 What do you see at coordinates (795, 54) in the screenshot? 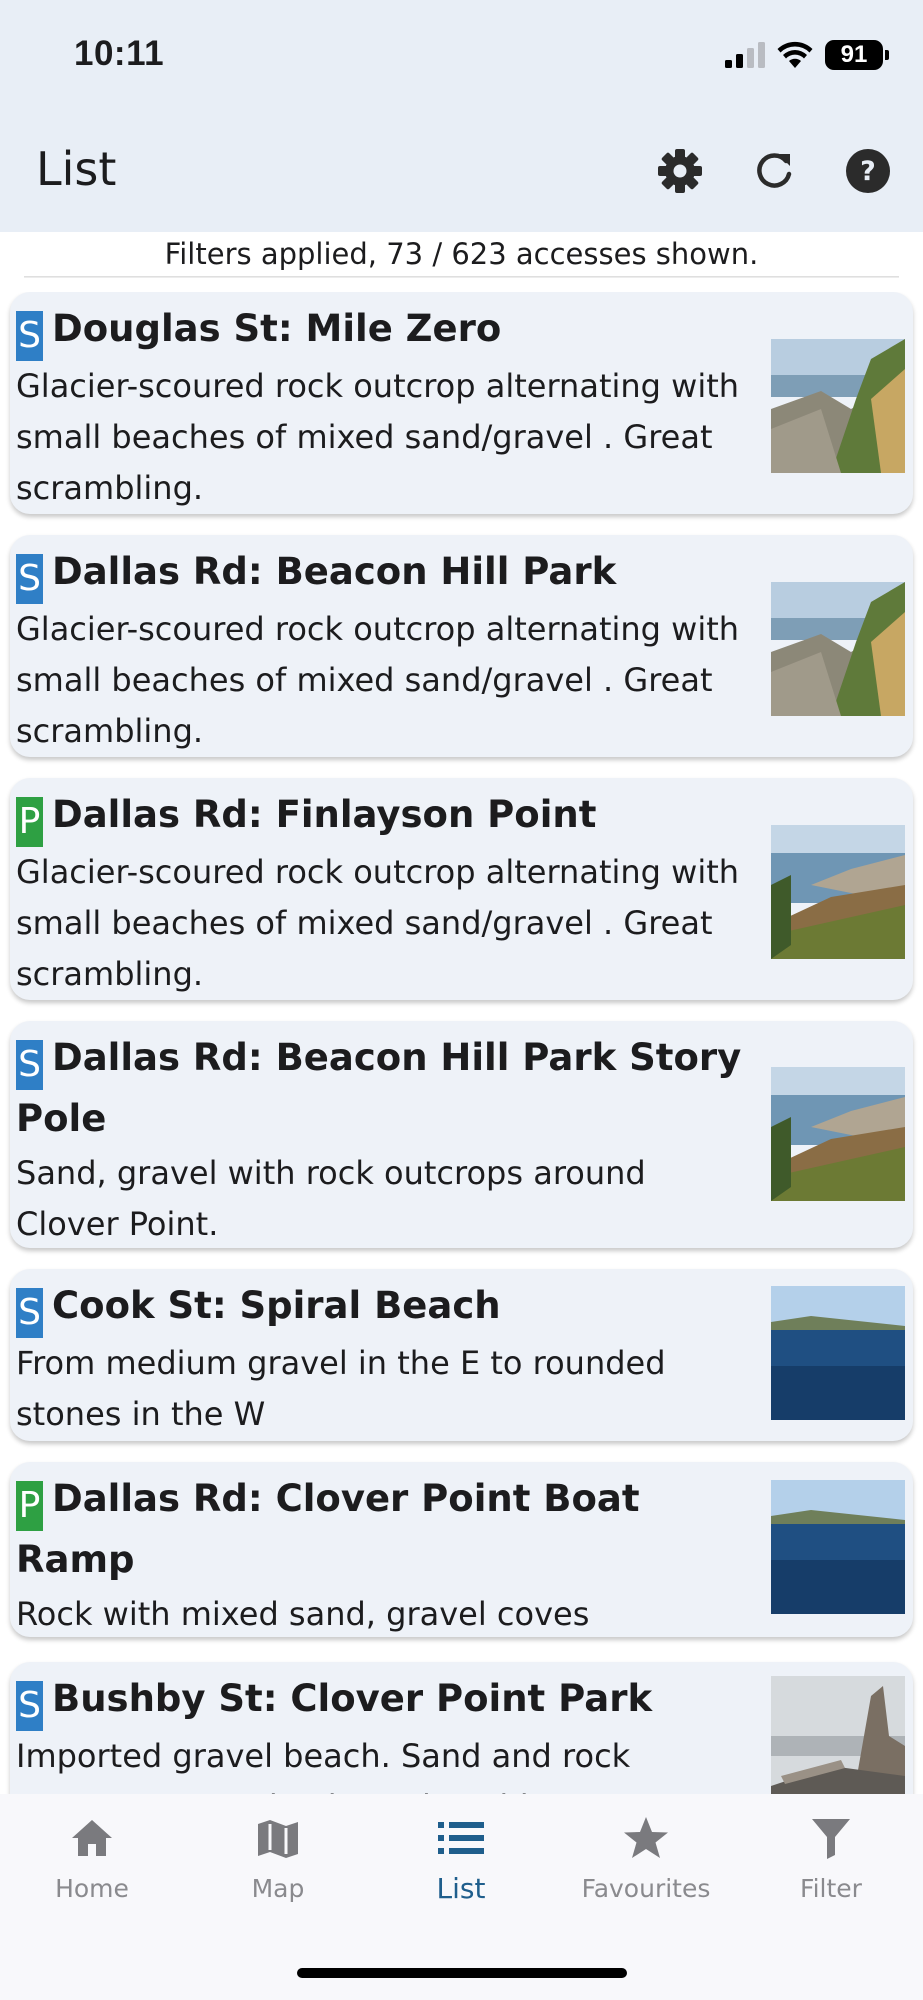
I see `wifi-icon` at bounding box center [795, 54].